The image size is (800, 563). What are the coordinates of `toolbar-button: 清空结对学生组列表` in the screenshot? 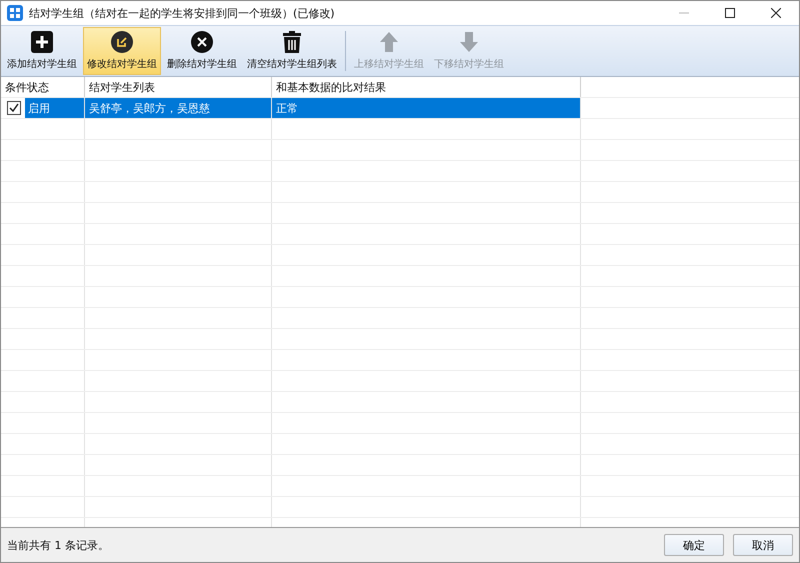 It's located at (292, 51).